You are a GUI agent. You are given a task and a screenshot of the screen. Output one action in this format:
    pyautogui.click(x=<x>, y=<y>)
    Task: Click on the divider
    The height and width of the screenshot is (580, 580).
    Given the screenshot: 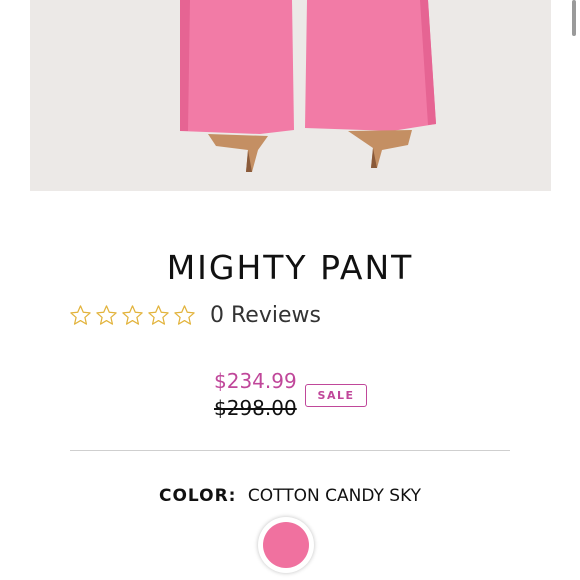 What is the action you would take?
    pyautogui.click(x=290, y=450)
    